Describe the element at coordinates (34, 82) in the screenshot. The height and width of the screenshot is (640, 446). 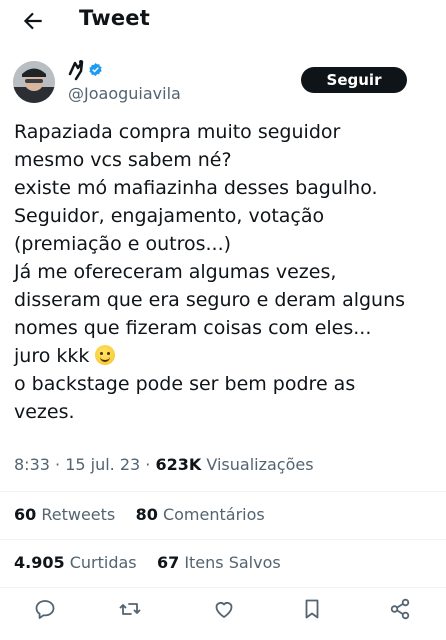
I see `avatar` at that location.